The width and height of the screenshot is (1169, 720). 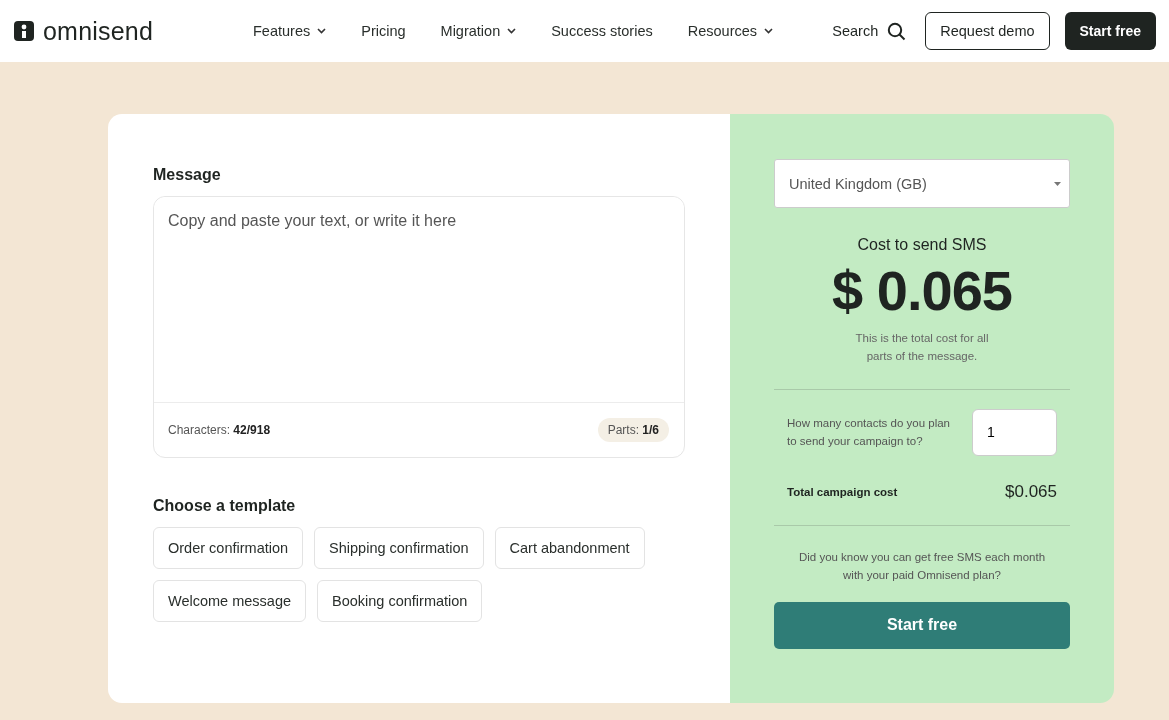 I want to click on section-heading: Choose a template, so click(x=225, y=506).